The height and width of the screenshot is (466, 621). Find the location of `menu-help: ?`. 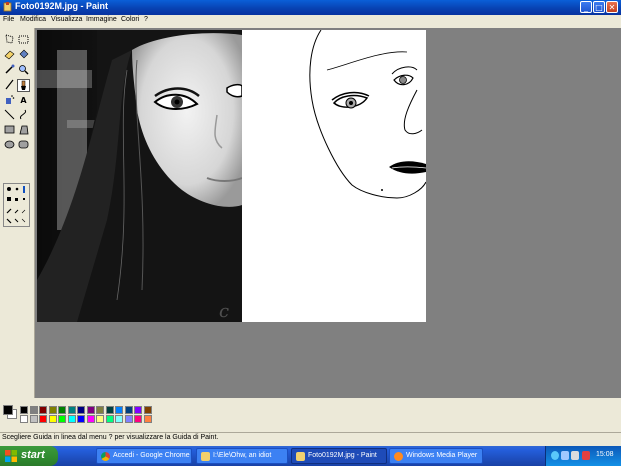

menu-help: ? is located at coordinates (146, 19).